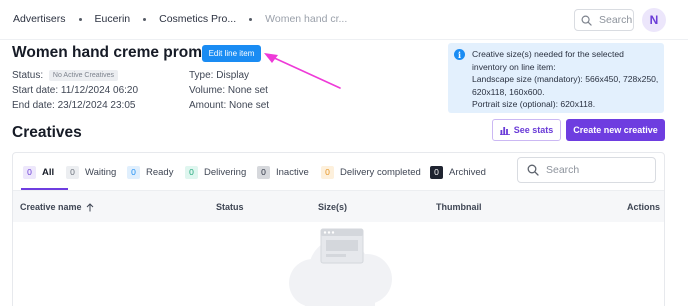  What do you see at coordinates (504, 131) in the screenshot?
I see `bar-chart-icon` at bounding box center [504, 131].